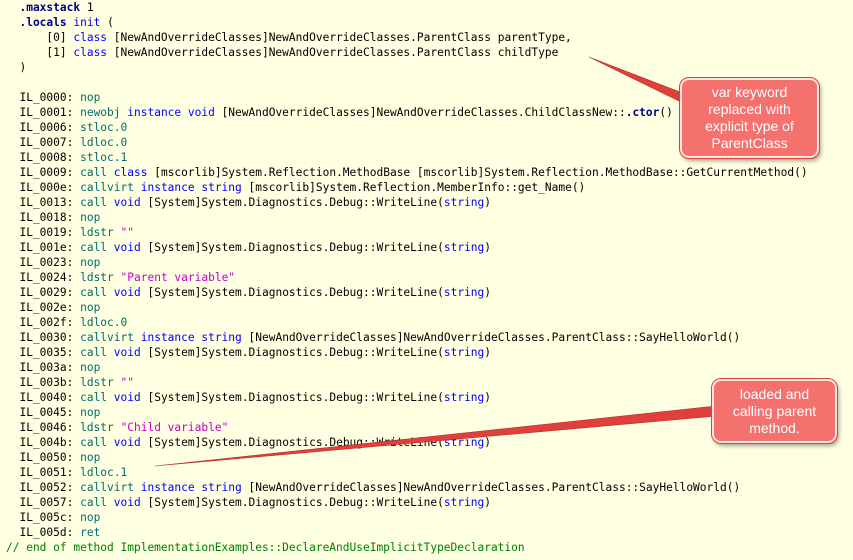  What do you see at coordinates (43, 217) in the screenshot?
I see `code-token: IL_0018:` at bounding box center [43, 217].